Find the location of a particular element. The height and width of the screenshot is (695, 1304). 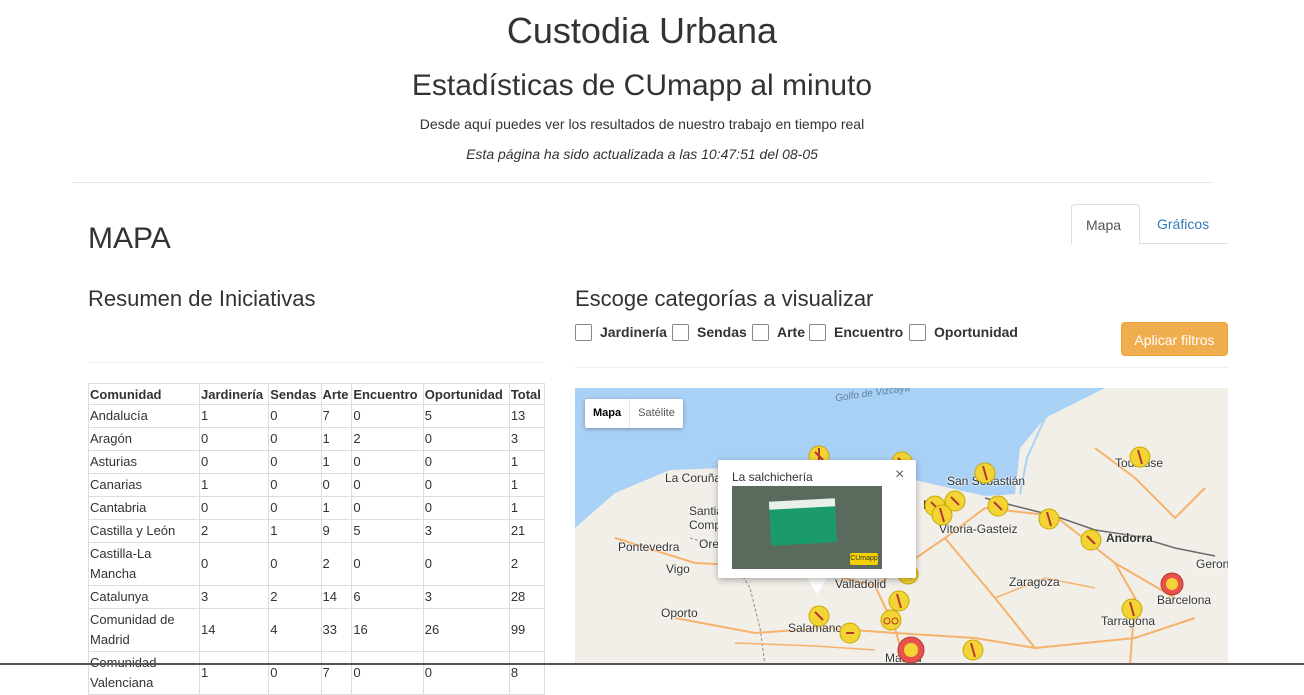

cell: Canarias is located at coordinates (144, 485).